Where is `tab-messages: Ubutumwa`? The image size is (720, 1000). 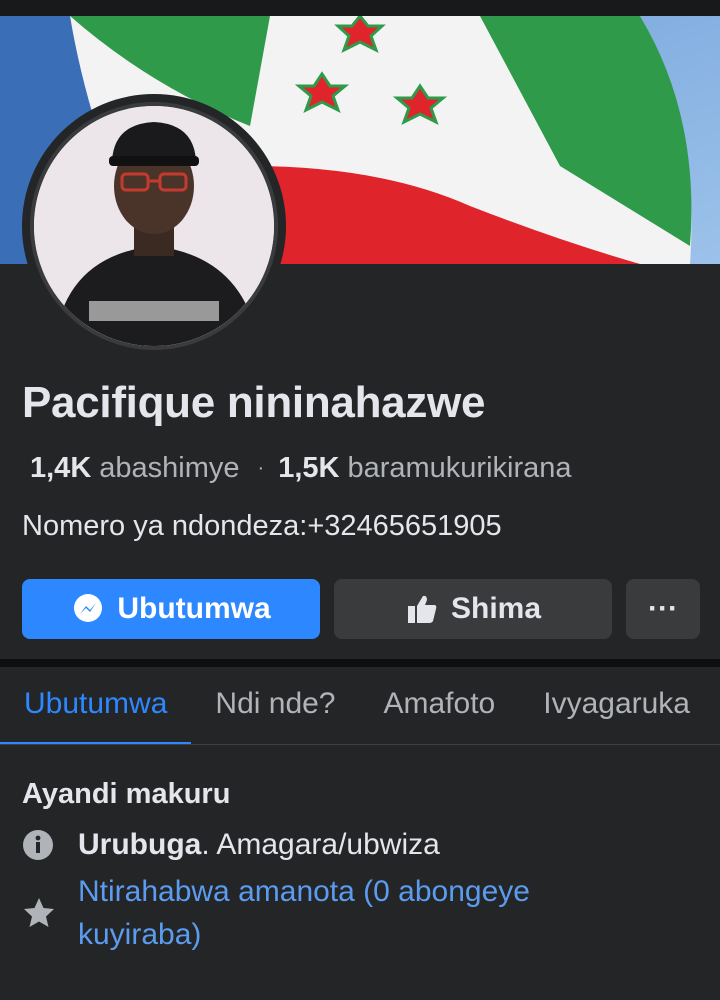 tab-messages: Ubutumwa is located at coordinates (96, 705).